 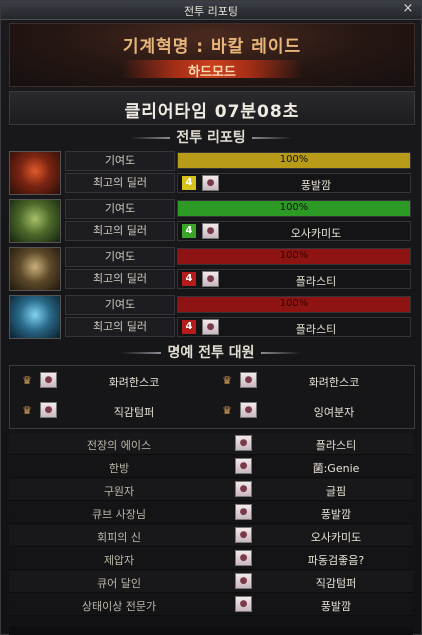 I want to click on difficulty-label: 하드모드, so click(x=212, y=72).